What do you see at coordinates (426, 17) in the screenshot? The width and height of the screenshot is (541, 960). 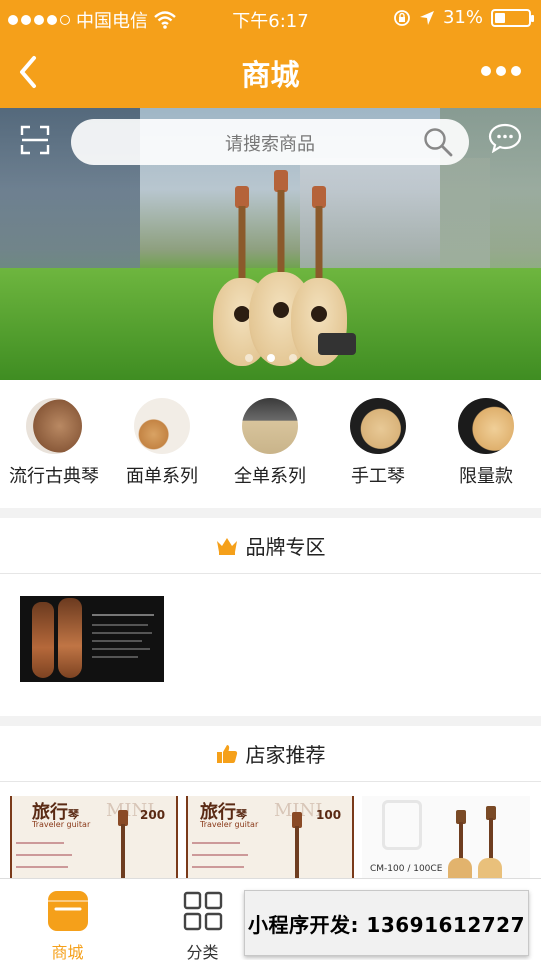 I see `location-icon` at bounding box center [426, 17].